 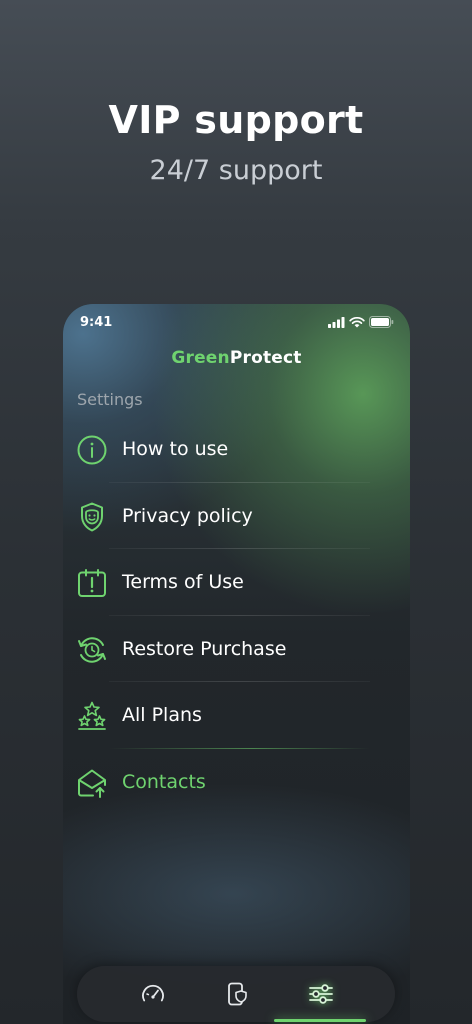 What do you see at coordinates (320, 1020) in the screenshot?
I see `active-tab-indicator` at bounding box center [320, 1020].